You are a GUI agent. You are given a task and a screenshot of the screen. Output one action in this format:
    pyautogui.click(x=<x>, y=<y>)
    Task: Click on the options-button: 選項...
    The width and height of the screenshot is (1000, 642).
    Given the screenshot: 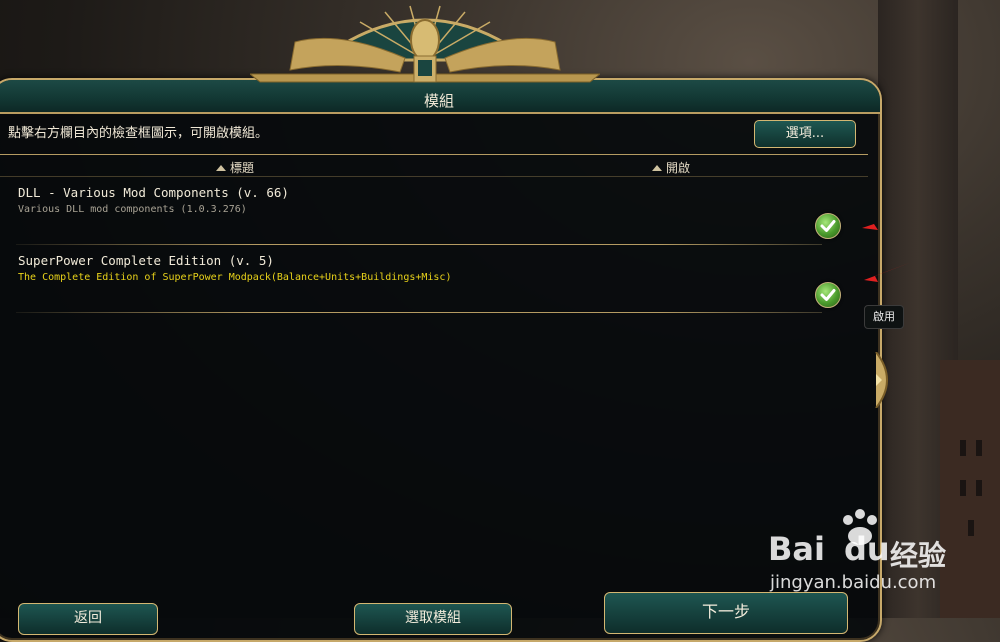 What is the action you would take?
    pyautogui.click(x=805, y=134)
    